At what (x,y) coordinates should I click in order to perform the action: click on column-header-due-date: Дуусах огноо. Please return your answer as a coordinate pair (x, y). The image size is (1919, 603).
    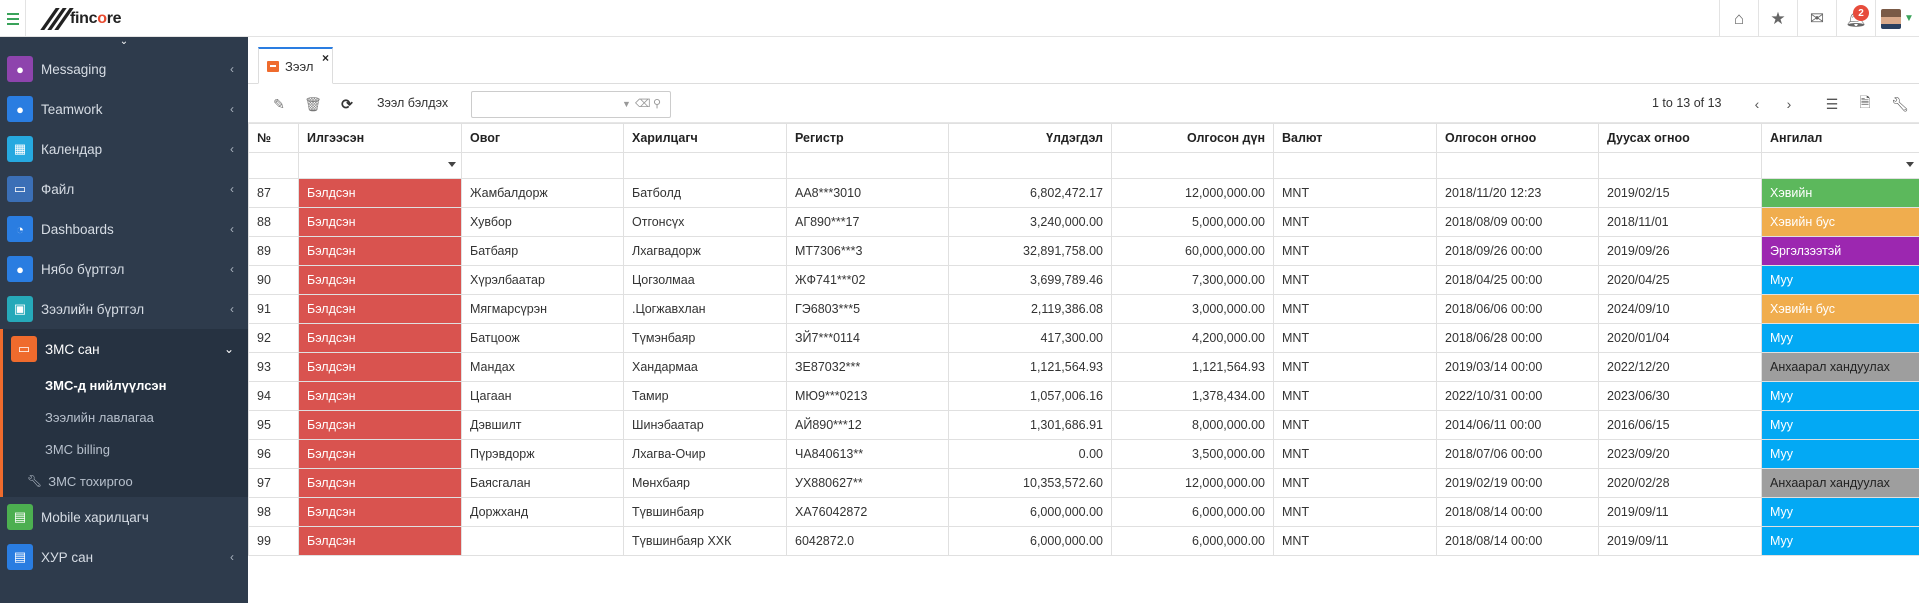
    Looking at the image, I should click on (1680, 138).